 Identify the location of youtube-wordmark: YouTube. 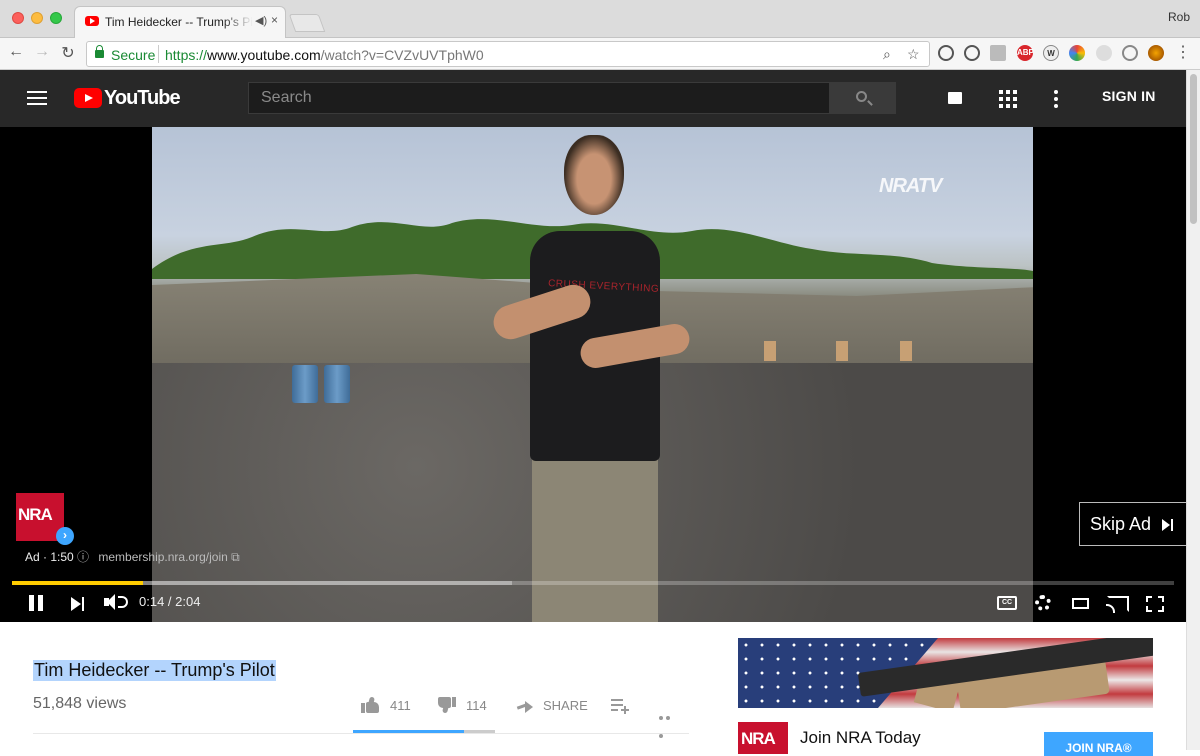
(142, 98).